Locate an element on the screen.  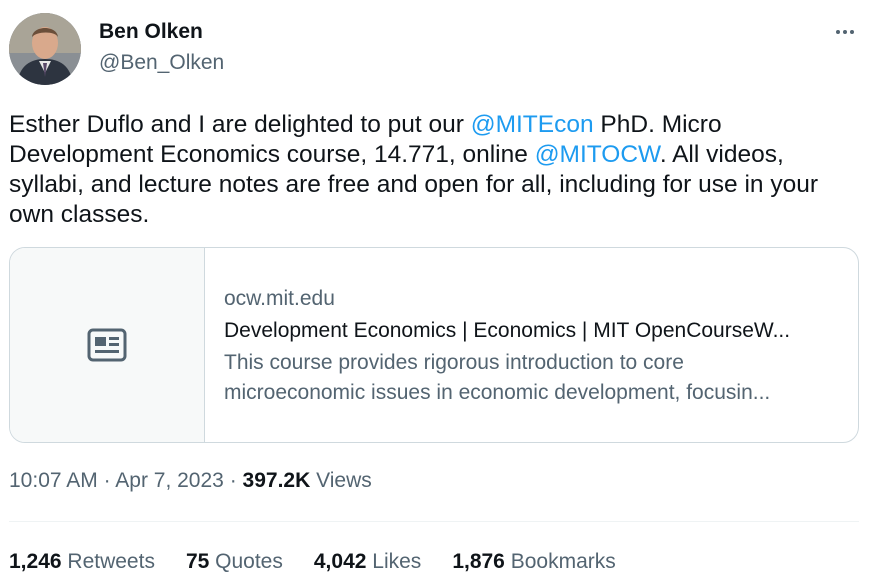
mention-mitocw: @MITOCW is located at coordinates (597, 154).